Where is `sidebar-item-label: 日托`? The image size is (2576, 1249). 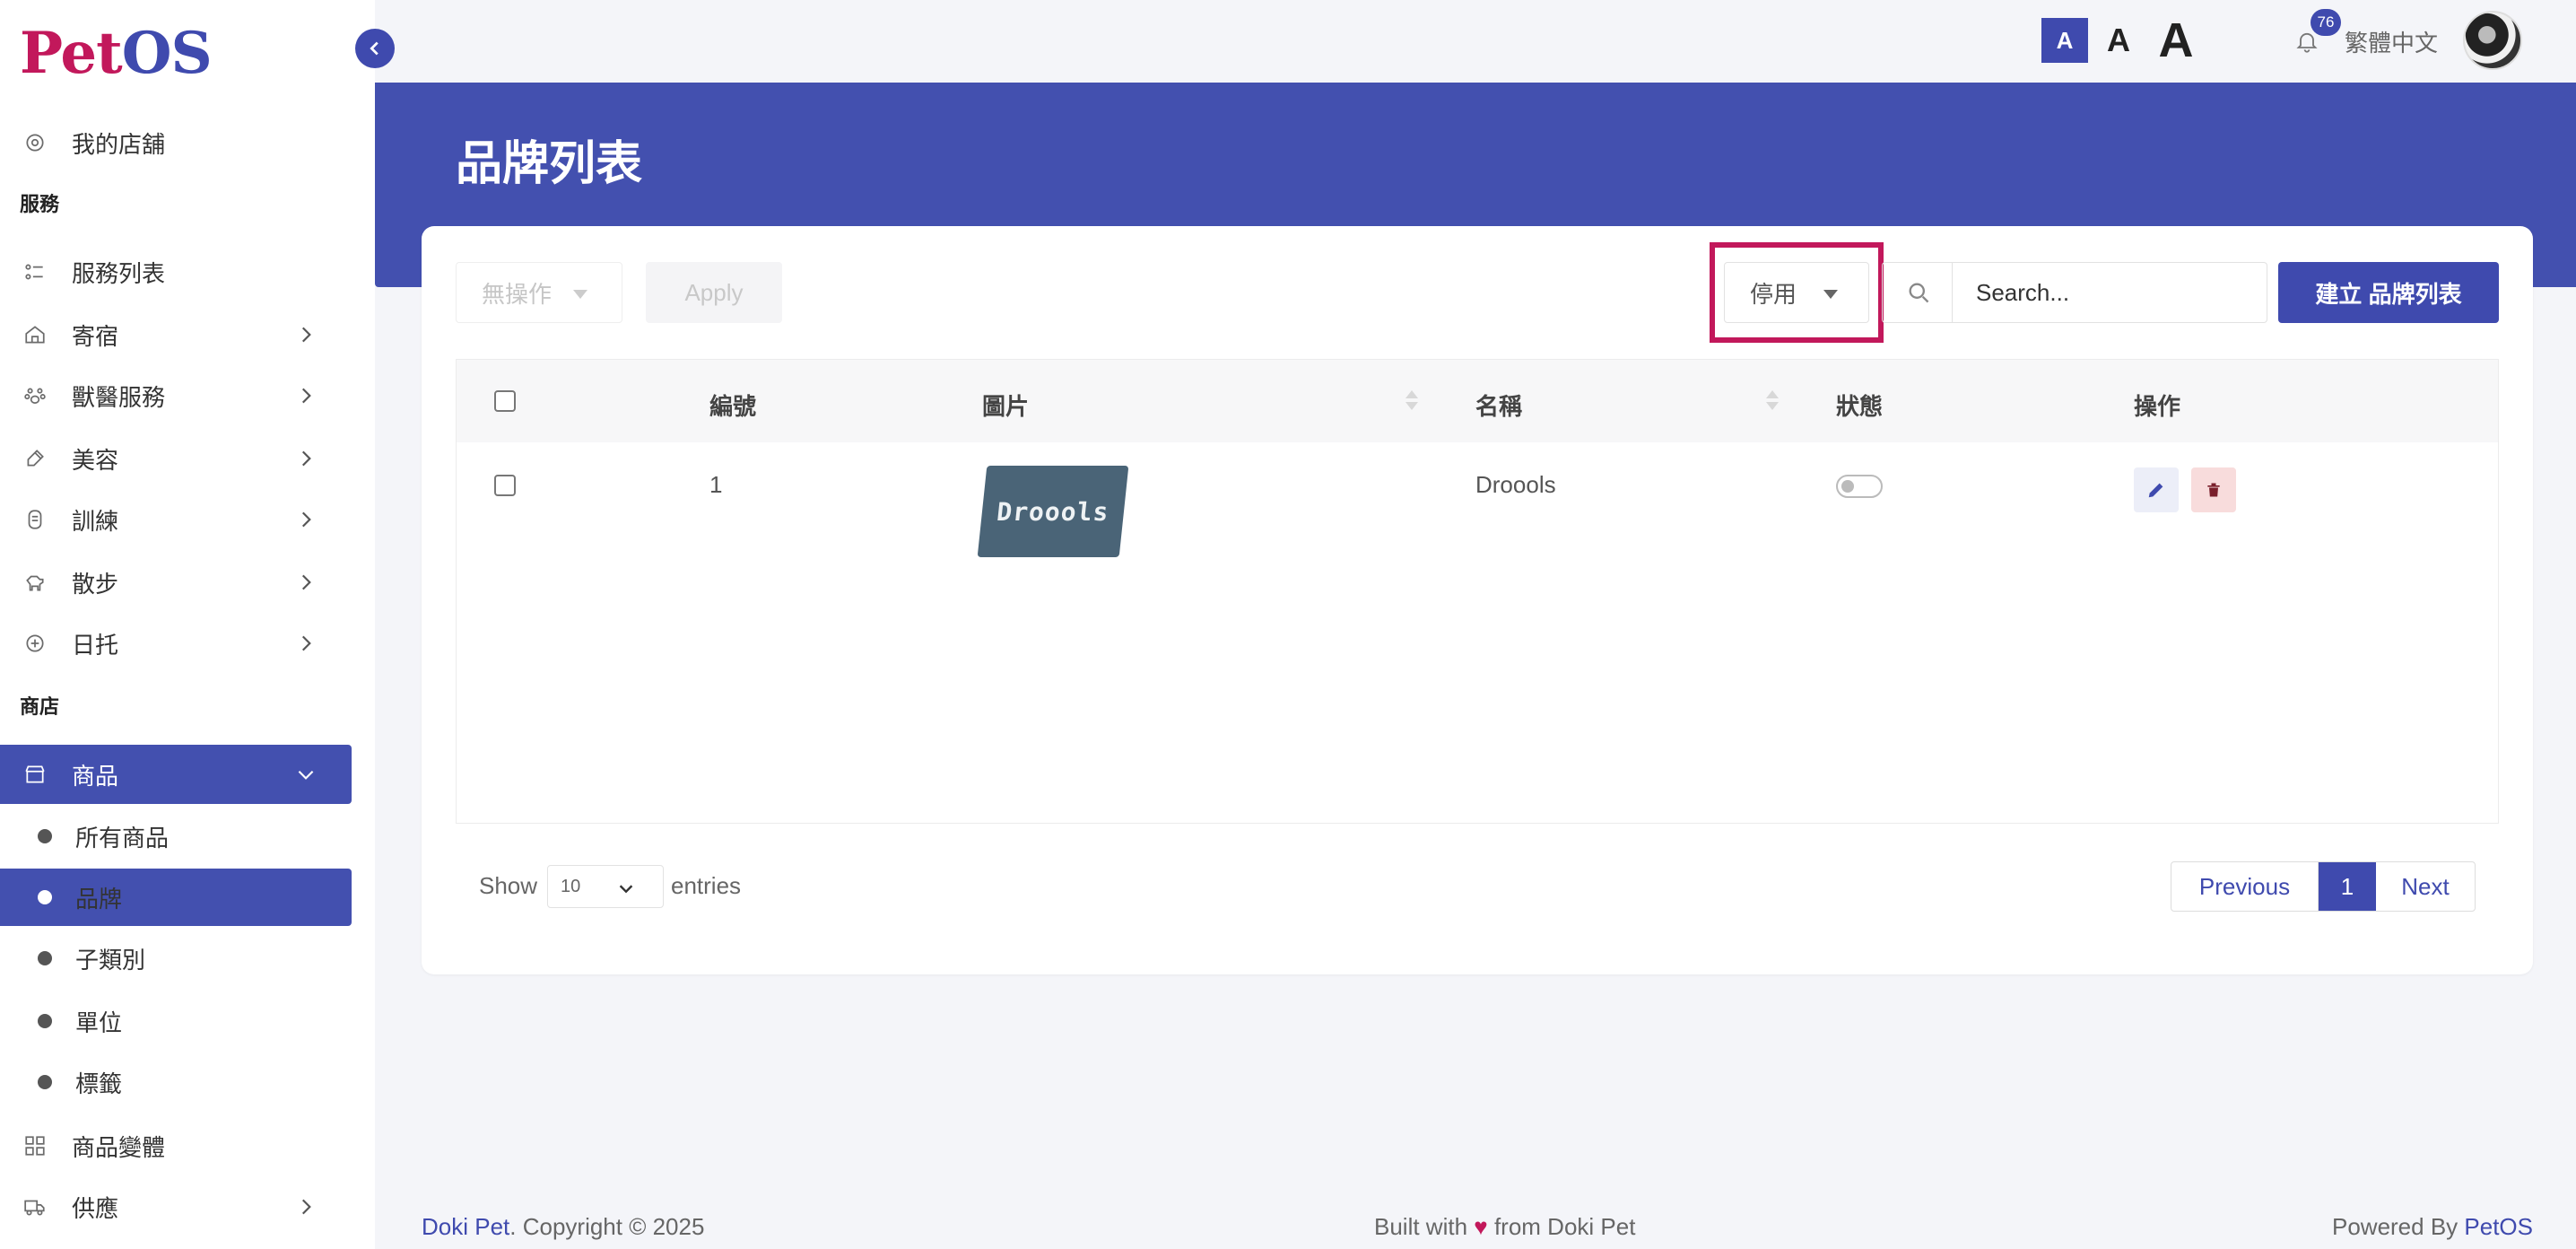
sidebar-item-label: 日托 is located at coordinates (95, 645).